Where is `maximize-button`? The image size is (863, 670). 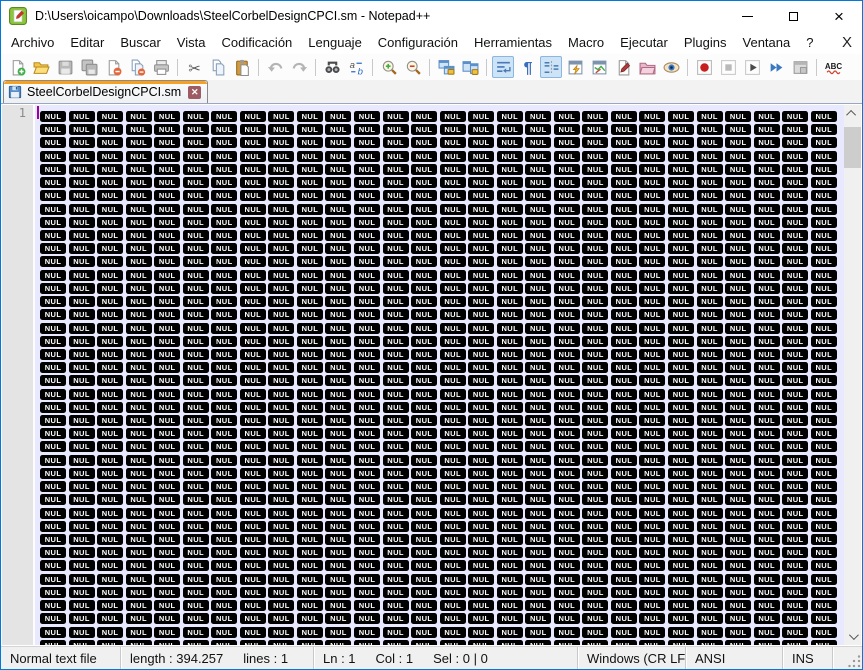
maximize-button is located at coordinates (793, 16).